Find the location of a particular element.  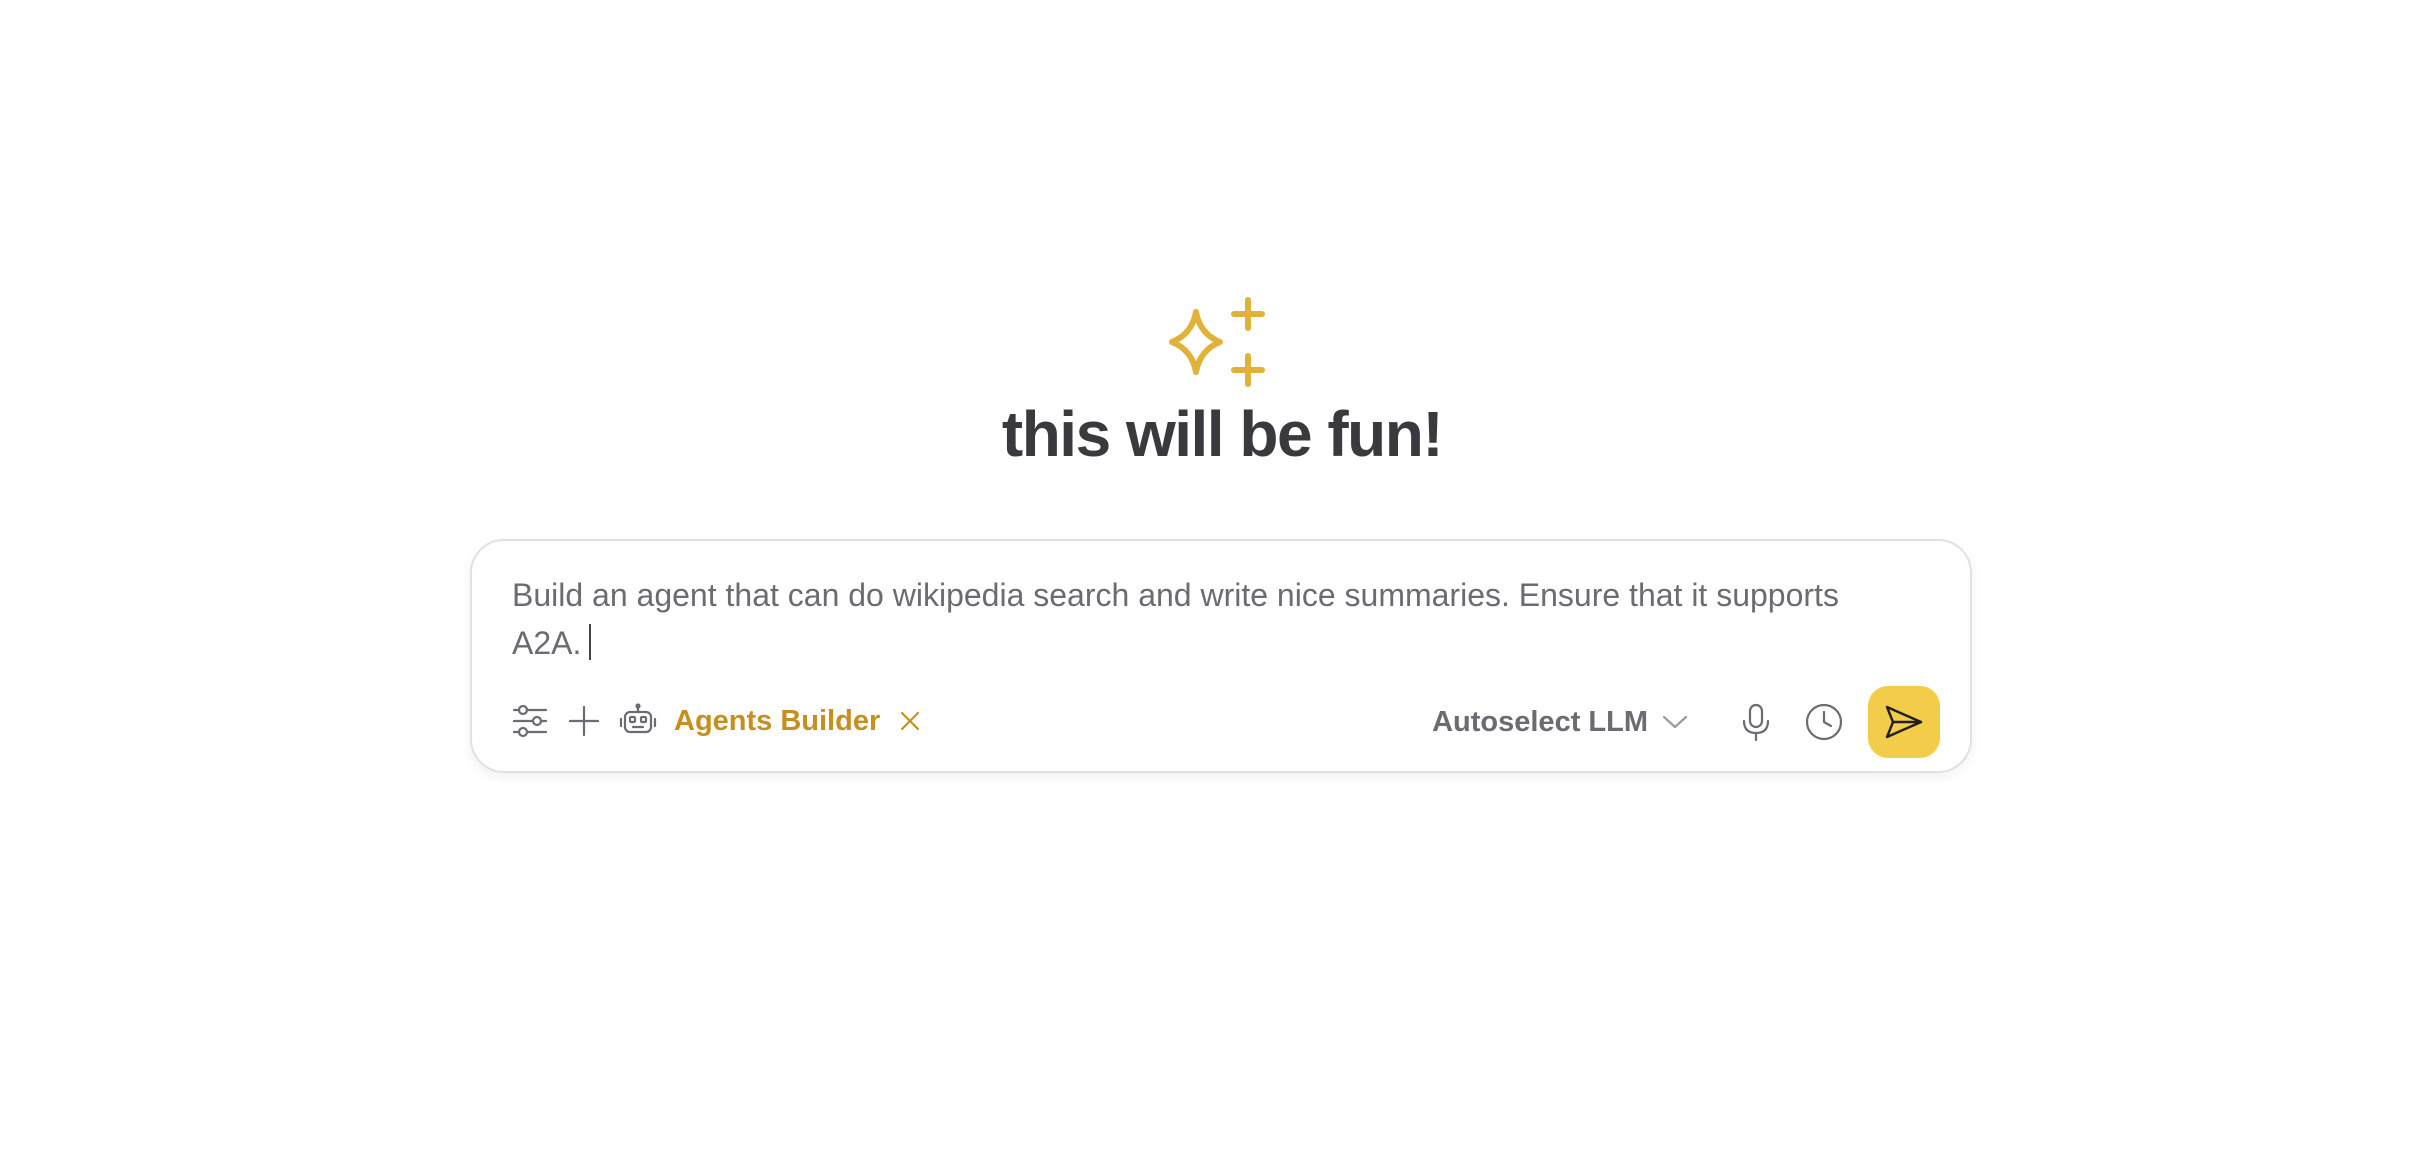

chevron-down-icon is located at coordinates (1675, 722).